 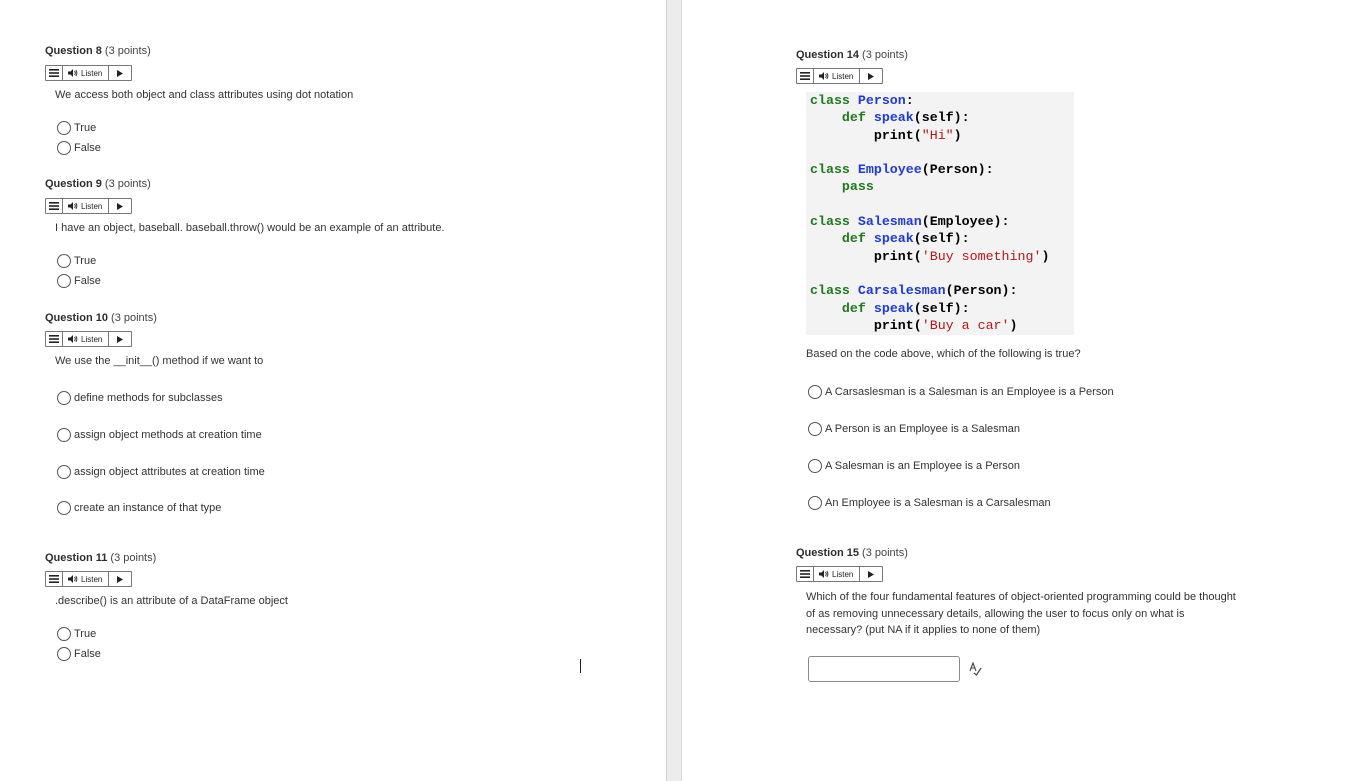 I want to click on question-number: Question 11, so click(x=76, y=558).